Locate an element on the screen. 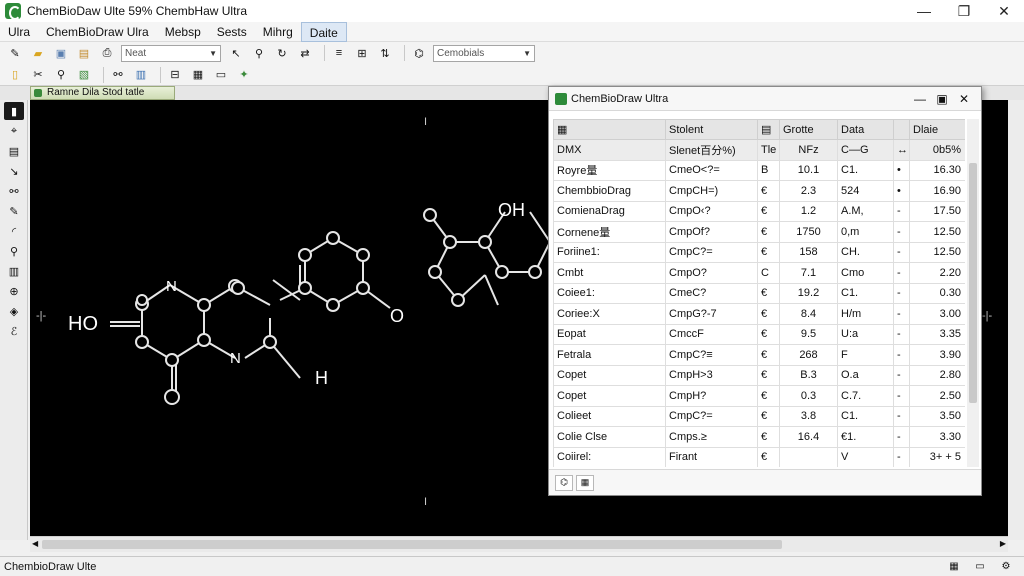 Image resolution: width=1024 pixels, height=576 pixels. table-cell: 3.00 is located at coordinates (937, 314).